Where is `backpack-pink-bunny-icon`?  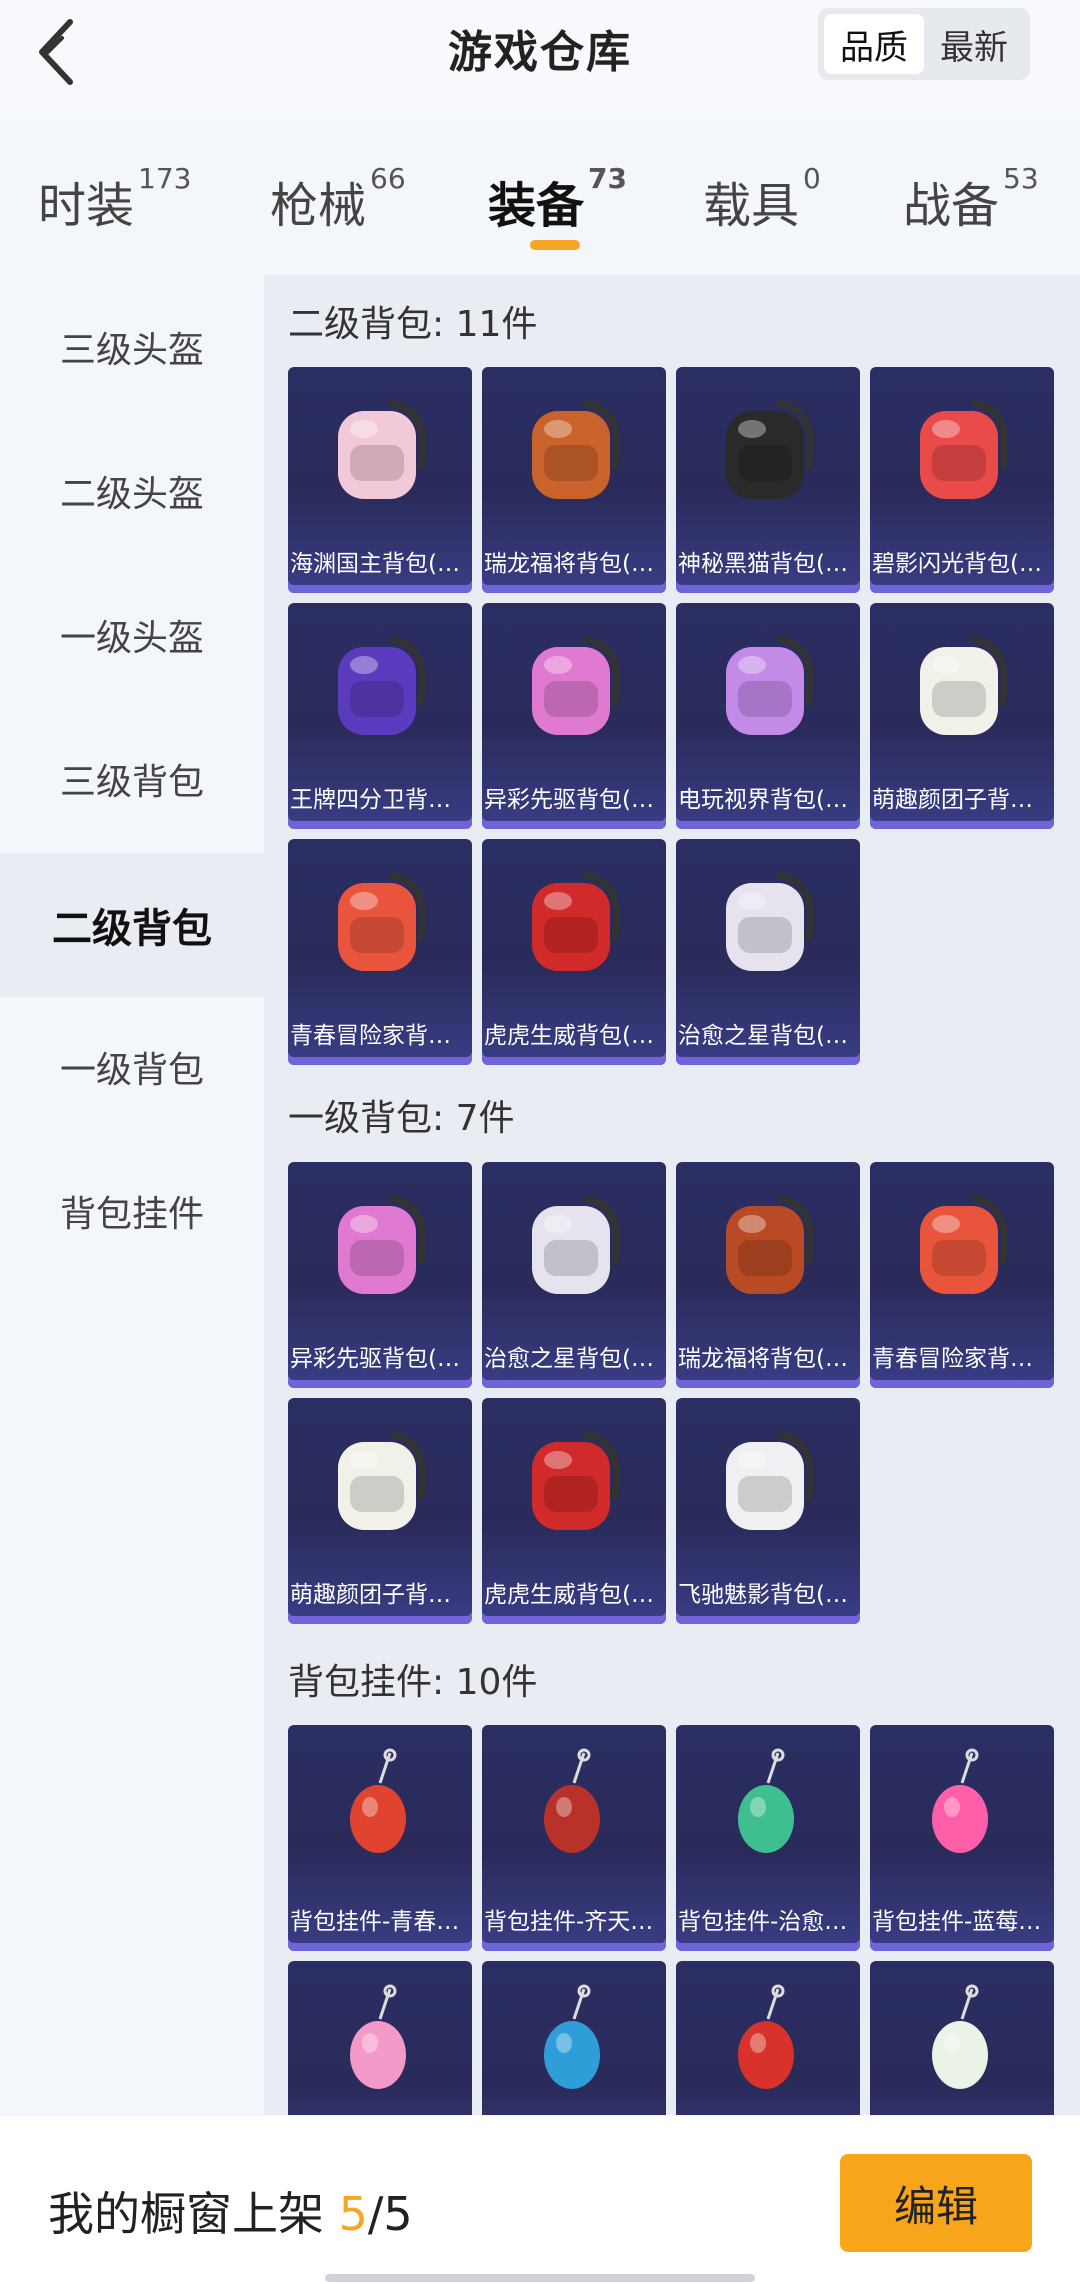
backpack-pink-bunny-icon is located at coordinates (574, 685).